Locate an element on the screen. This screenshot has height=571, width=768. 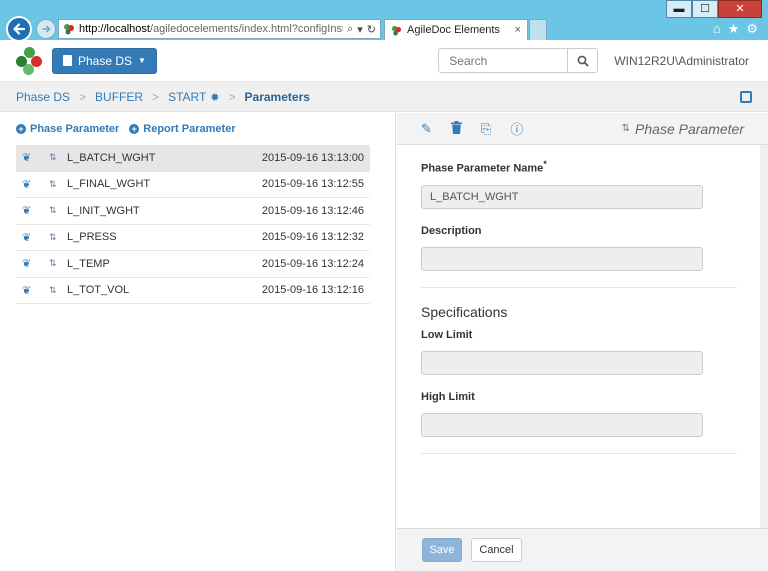
dropdown-icon: ▾ is located at coordinates (360, 29).